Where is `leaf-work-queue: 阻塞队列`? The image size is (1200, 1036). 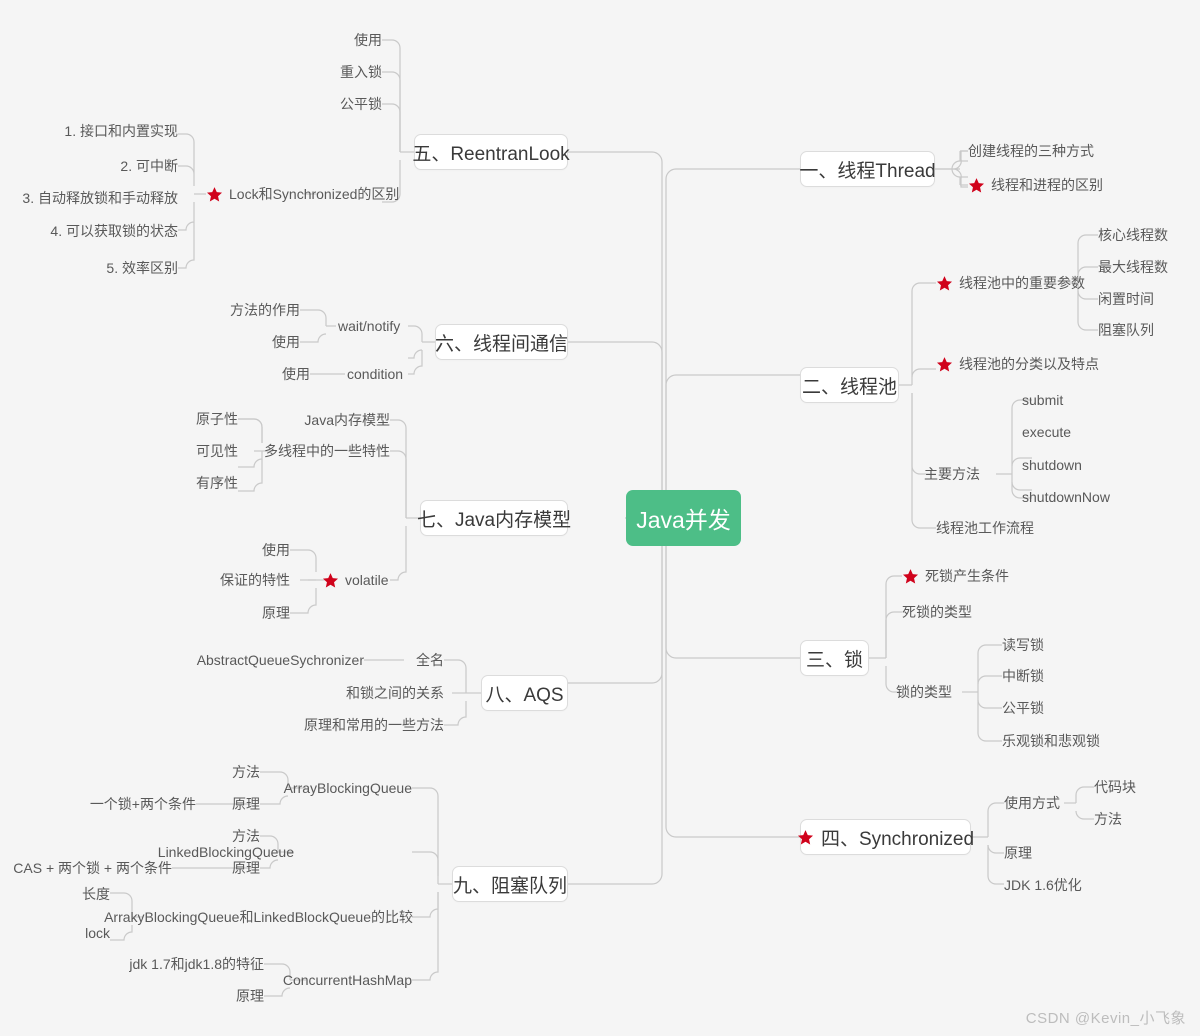 leaf-work-queue: 阻塞队列 is located at coordinates (1149, 330).